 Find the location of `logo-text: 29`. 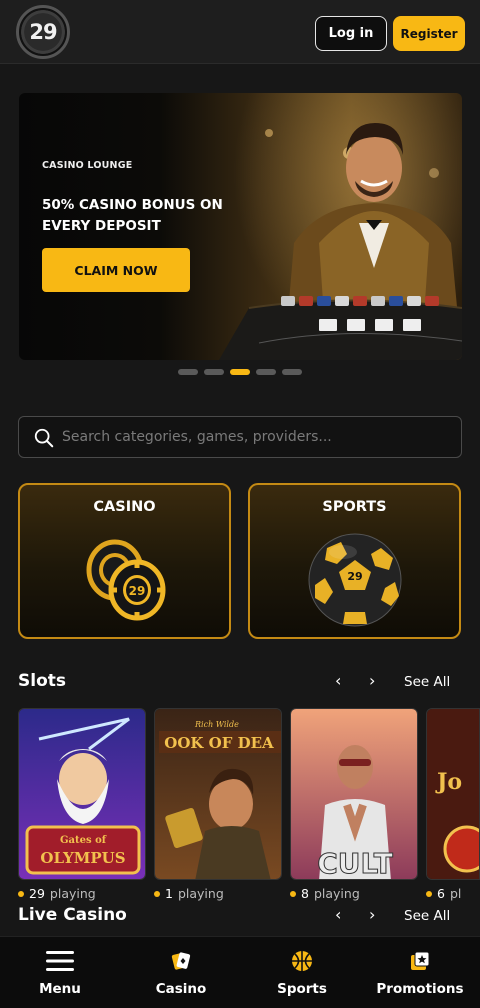

logo-text: 29 is located at coordinates (43, 32).